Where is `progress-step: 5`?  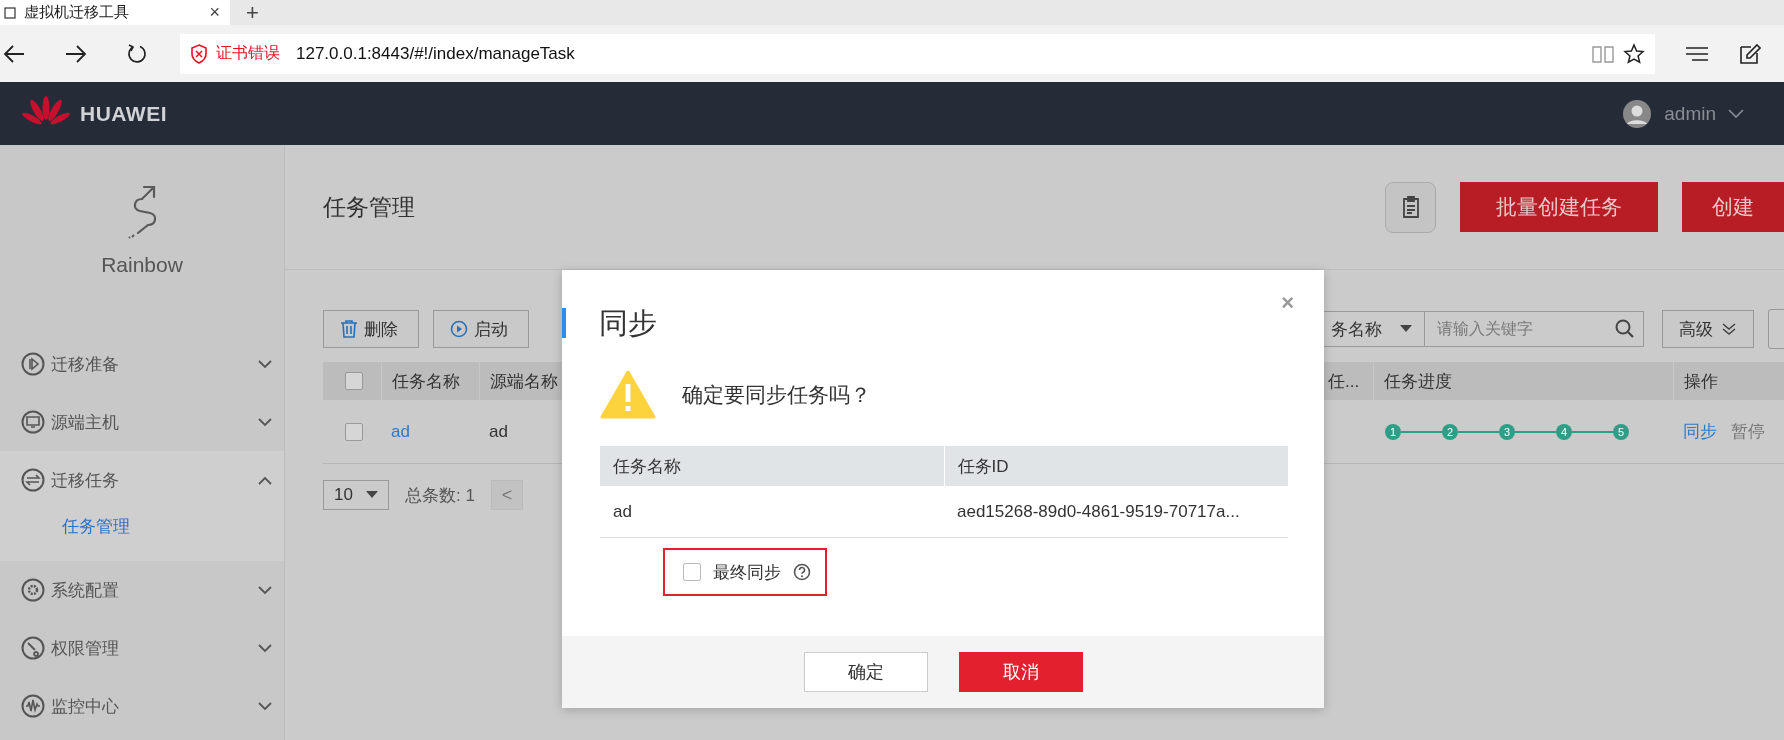 progress-step: 5 is located at coordinates (1621, 431).